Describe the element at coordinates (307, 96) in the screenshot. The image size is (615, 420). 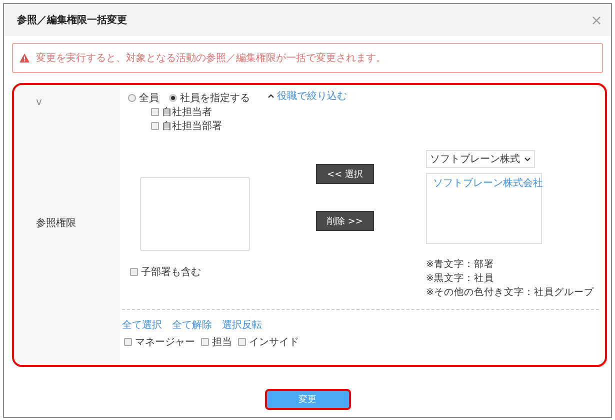
I see `filter-link: 役職で絞り込む` at that location.